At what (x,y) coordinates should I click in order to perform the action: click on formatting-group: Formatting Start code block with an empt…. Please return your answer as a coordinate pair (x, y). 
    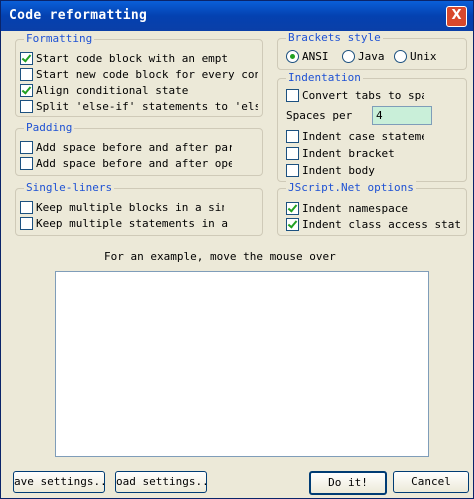
    Looking at the image, I should click on (139, 74).